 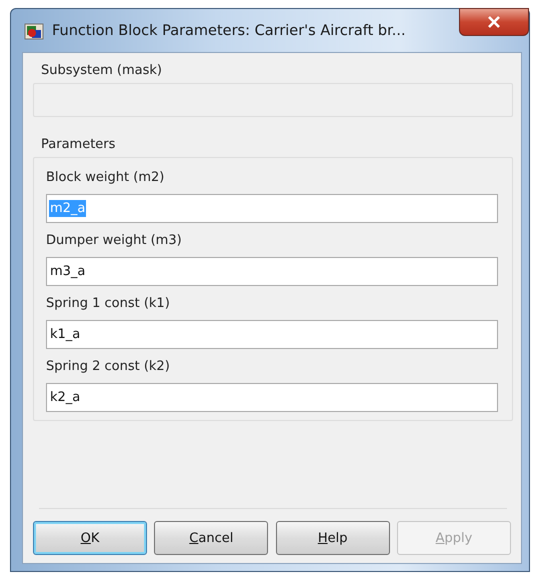 I want to click on field-label: Dumper weight (m3), so click(x=114, y=240).